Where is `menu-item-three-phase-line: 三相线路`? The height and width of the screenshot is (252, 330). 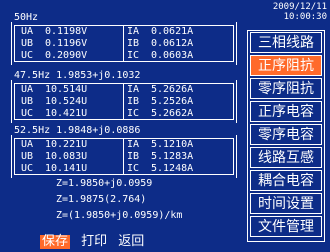 menu-item-three-phase-line: 三相线路 is located at coordinates (286, 42).